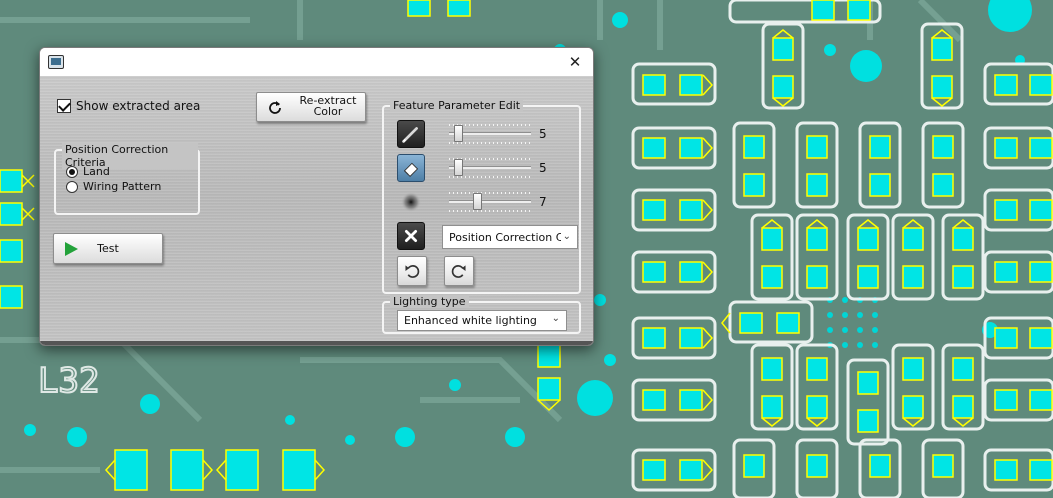 This screenshot has width=1053, height=498. I want to click on clear-icon, so click(411, 236).